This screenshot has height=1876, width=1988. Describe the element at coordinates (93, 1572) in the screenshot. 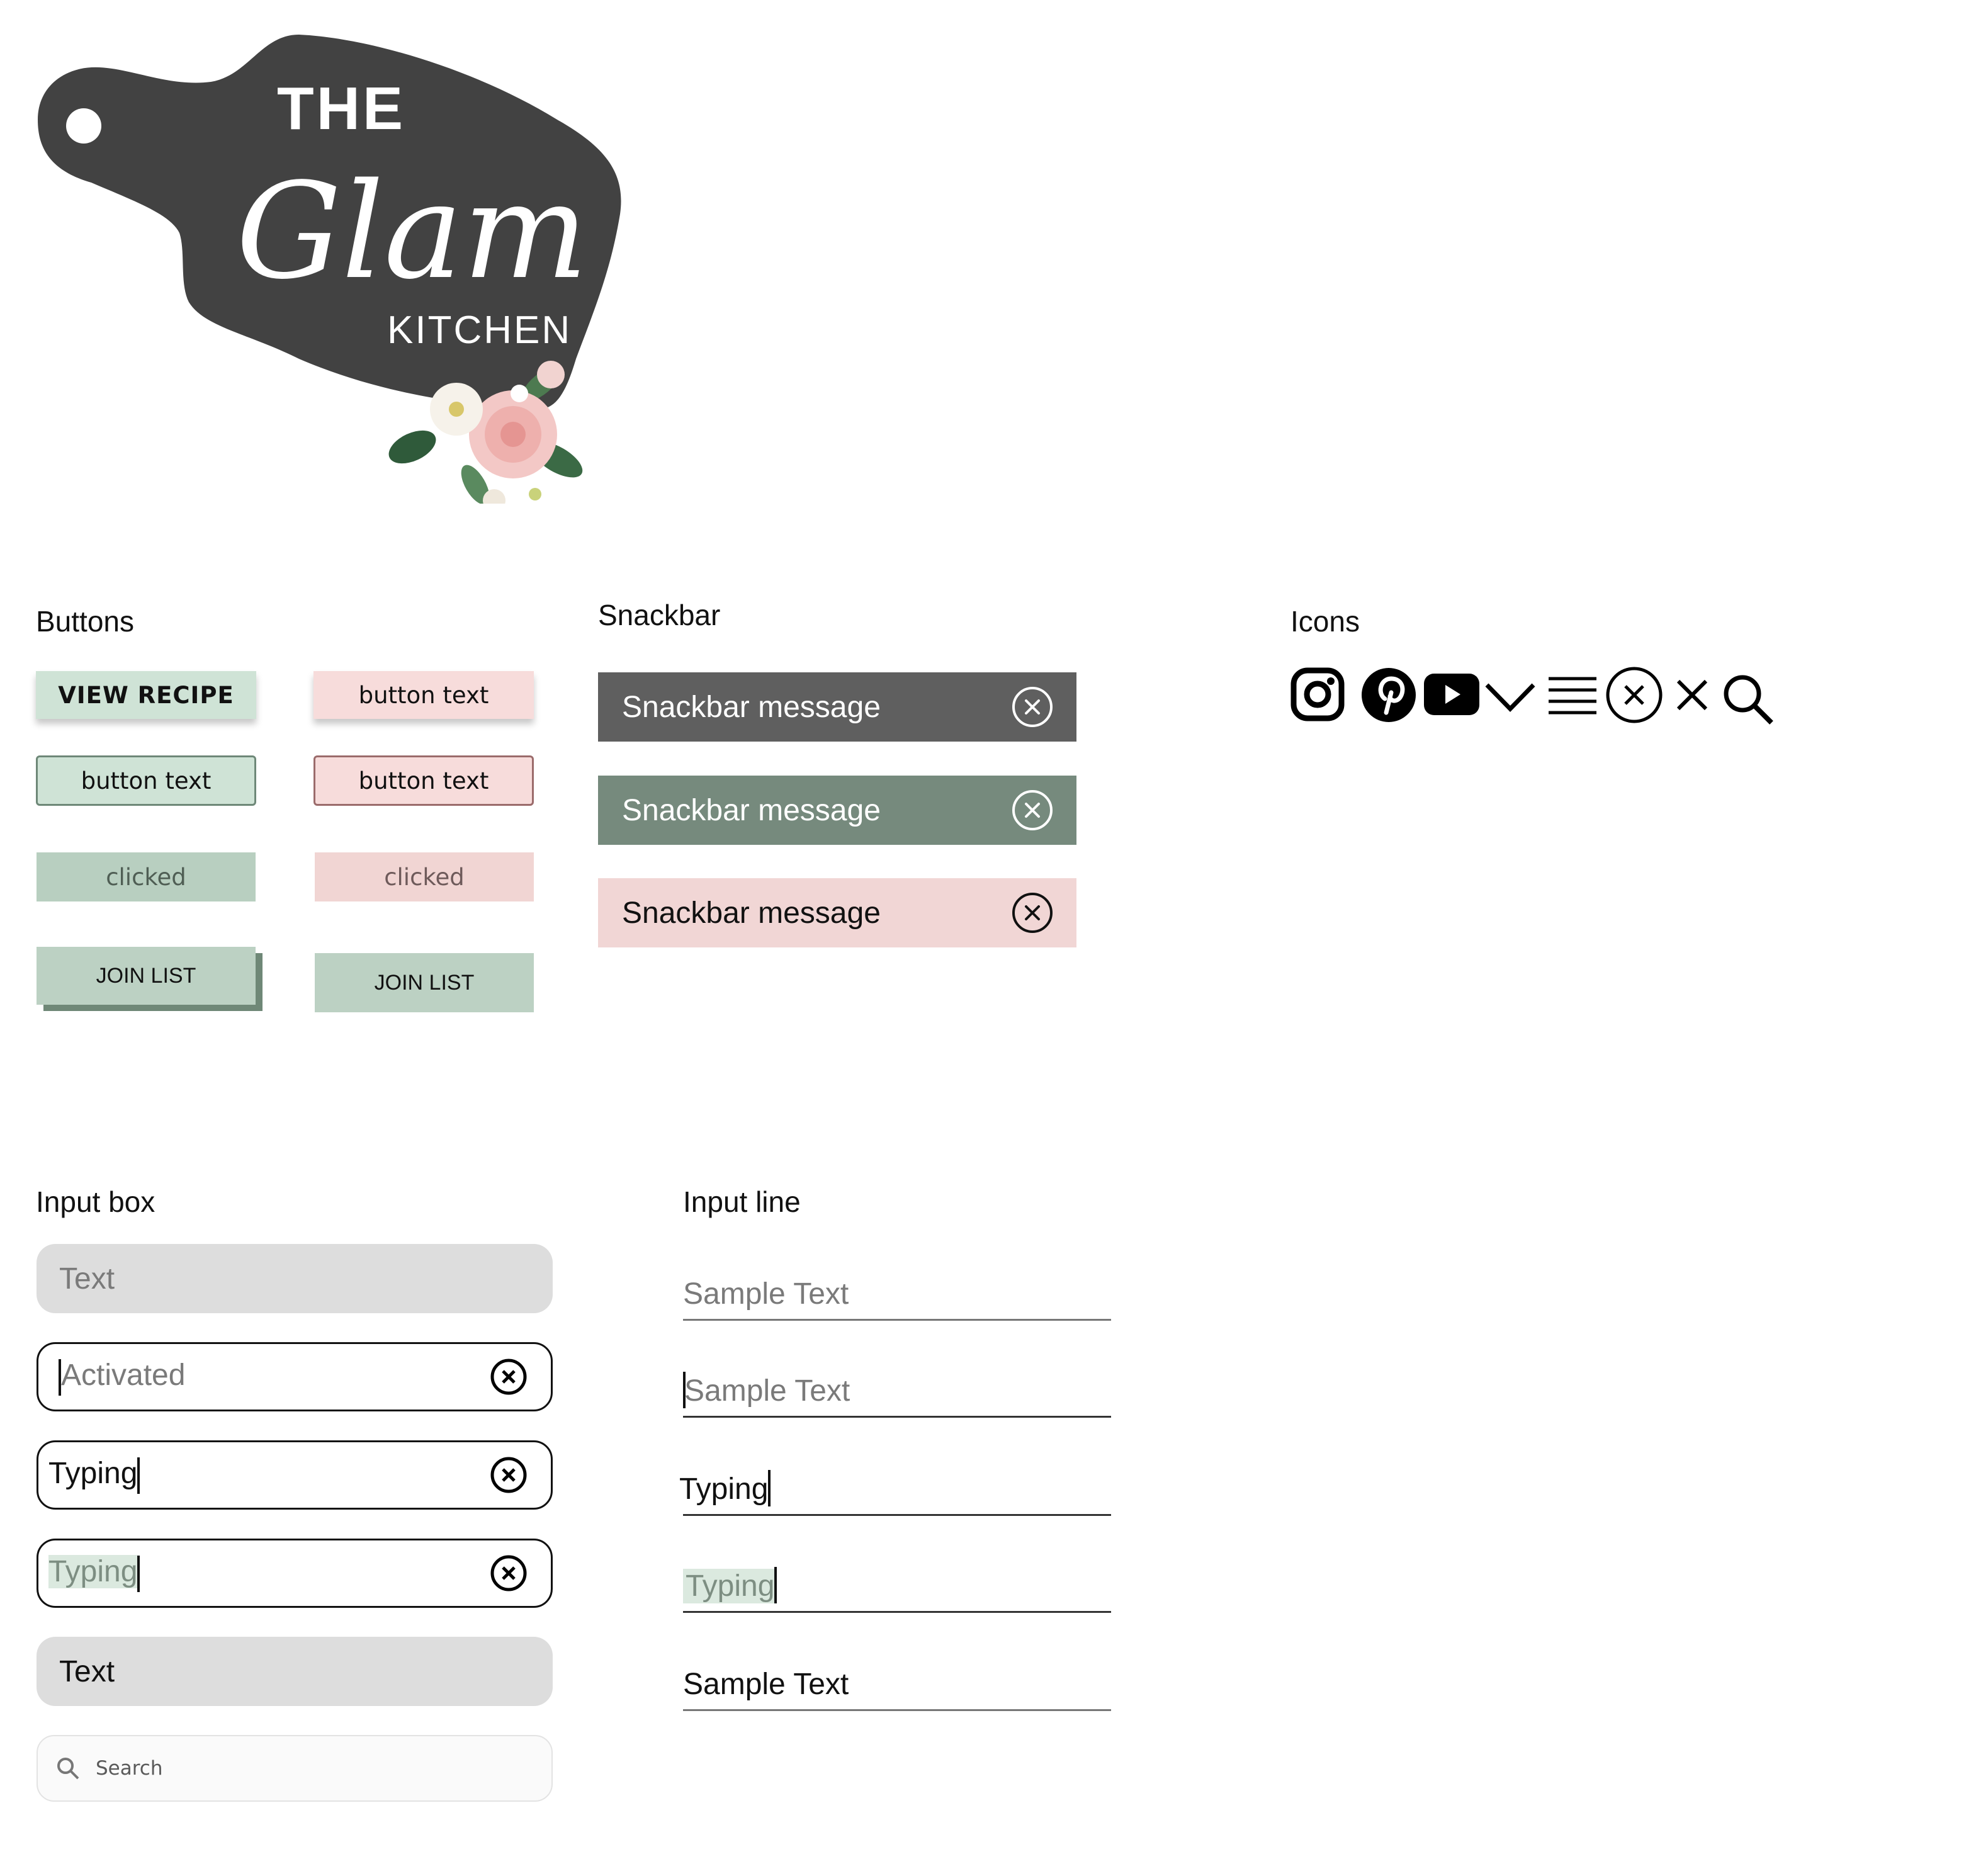

I see `input-box-selected-value: Typing` at that location.